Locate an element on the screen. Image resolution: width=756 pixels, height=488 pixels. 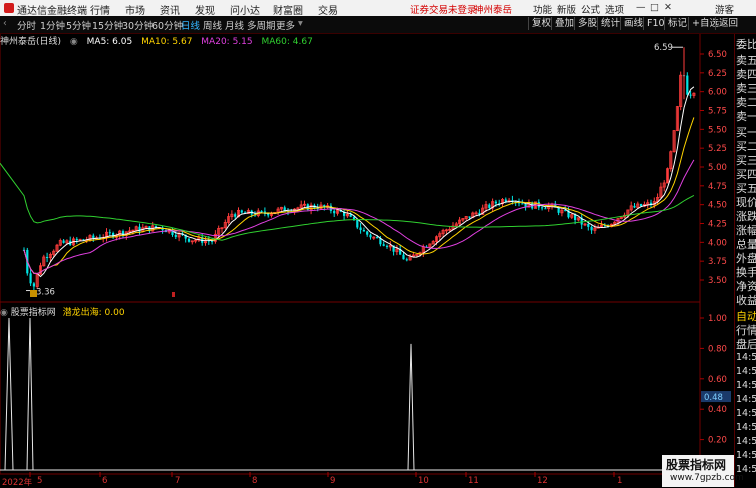
user-label: 游客 is located at coordinates (724, 9).